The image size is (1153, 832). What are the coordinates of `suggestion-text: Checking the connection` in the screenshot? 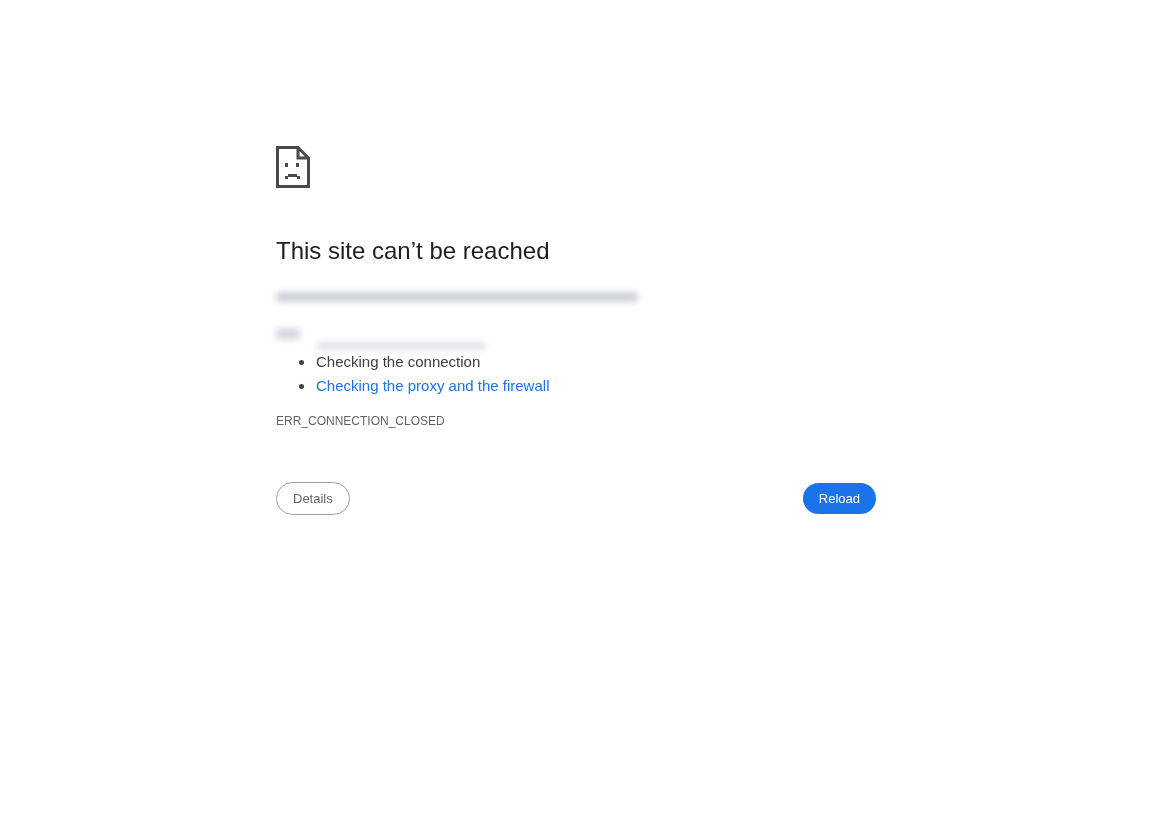 It's located at (398, 362).